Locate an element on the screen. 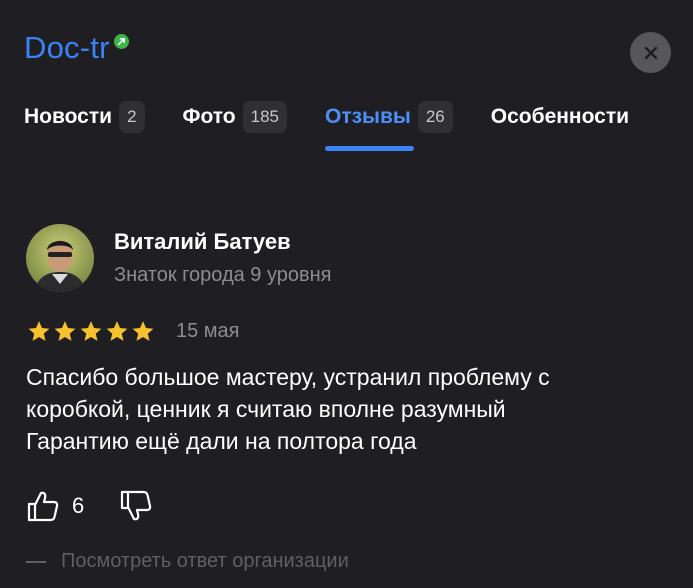  rating-row: 15 мая is located at coordinates (133, 331).